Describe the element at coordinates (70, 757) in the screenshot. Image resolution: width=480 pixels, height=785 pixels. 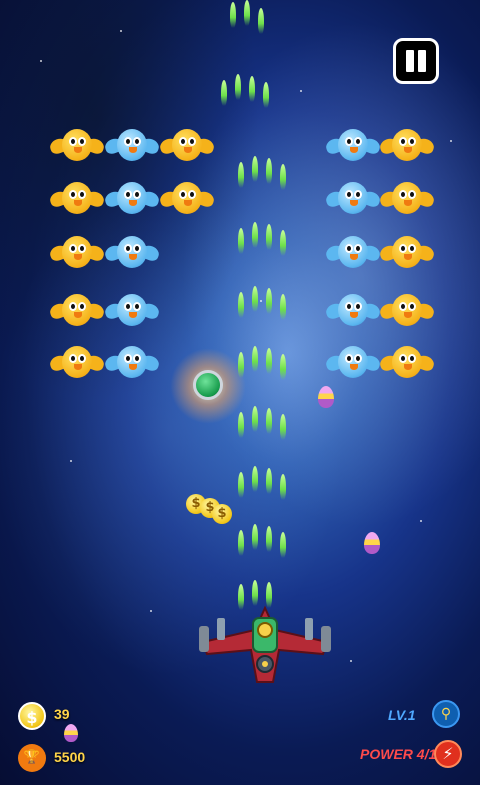
I see `score-value: 5500` at that location.